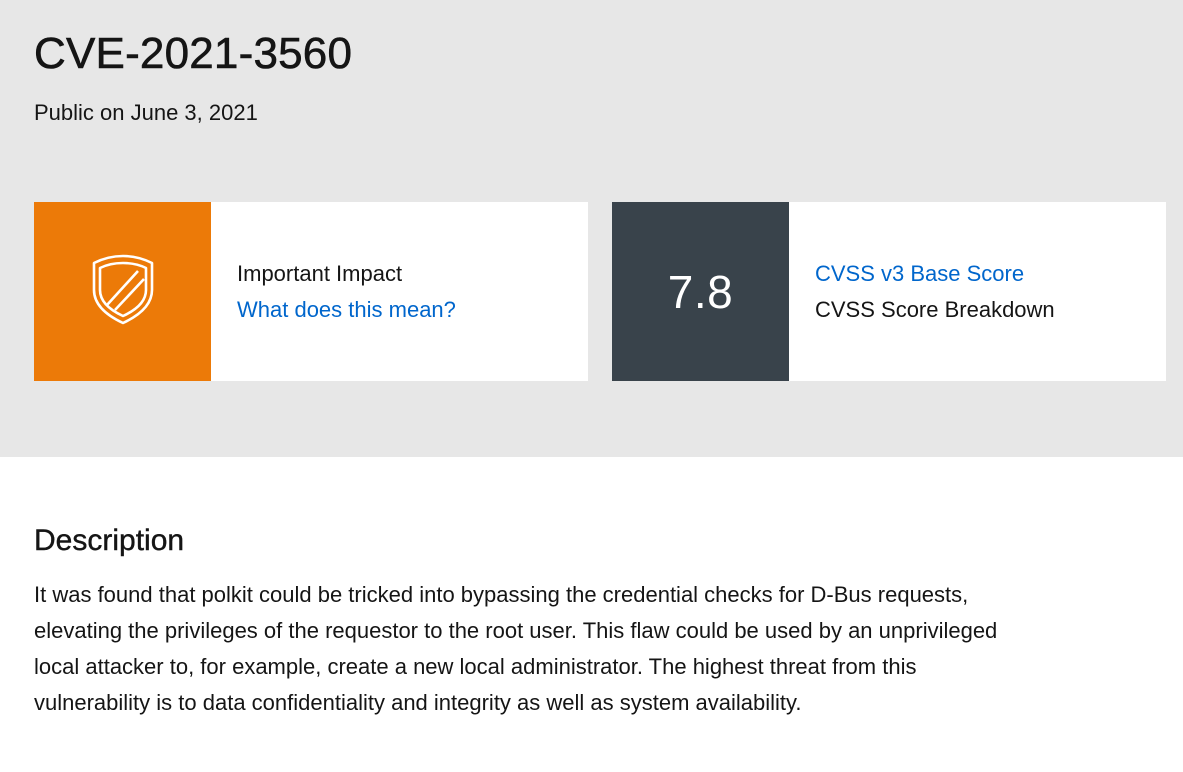 Image resolution: width=1183 pixels, height=772 pixels. I want to click on description-heading: Description, so click(109, 540).